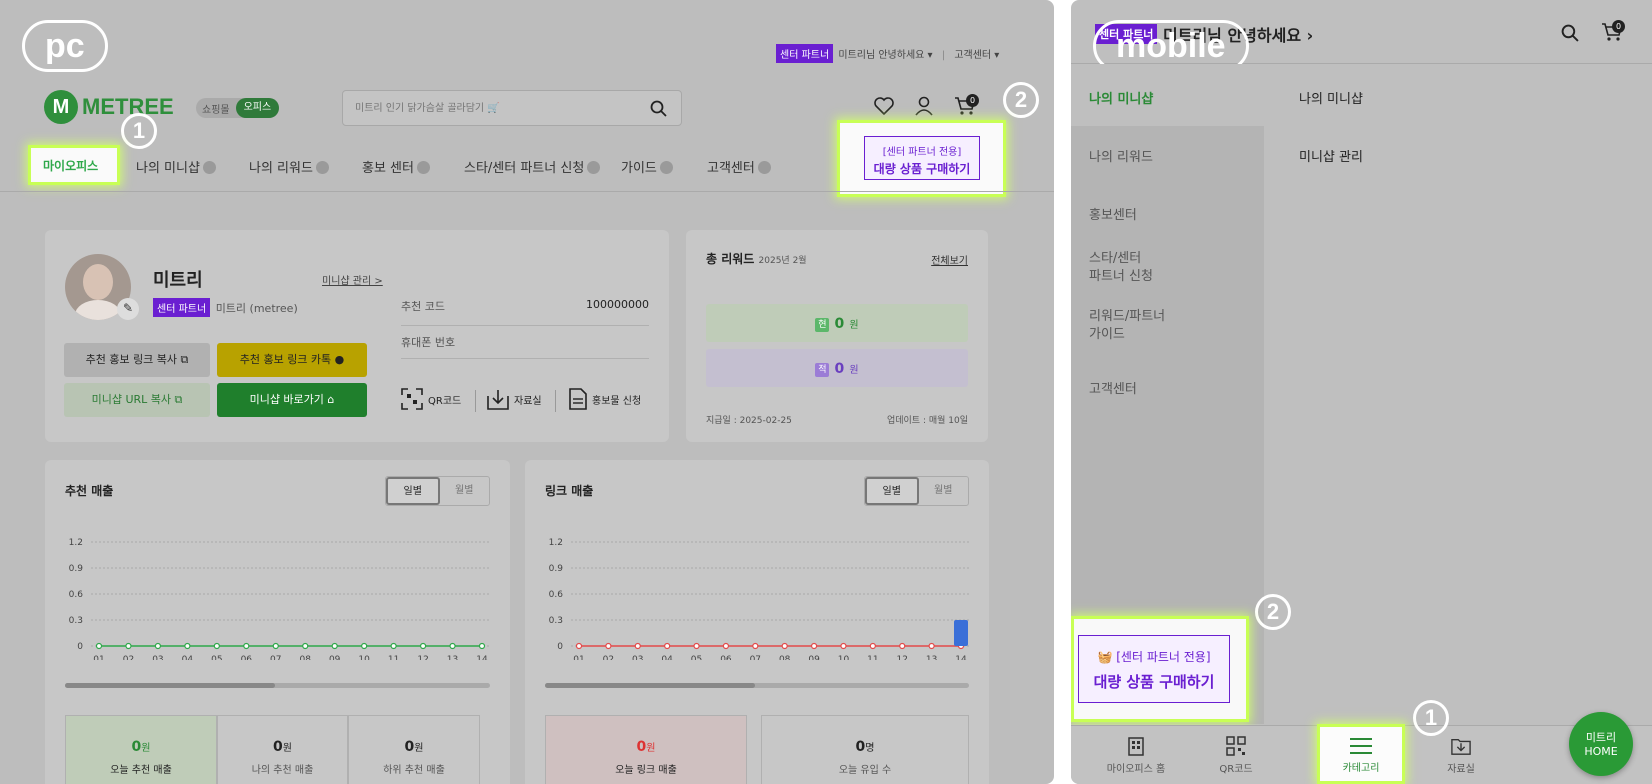 This screenshot has width=1652, height=784. I want to click on card-title: 링크 매출, so click(569, 491).